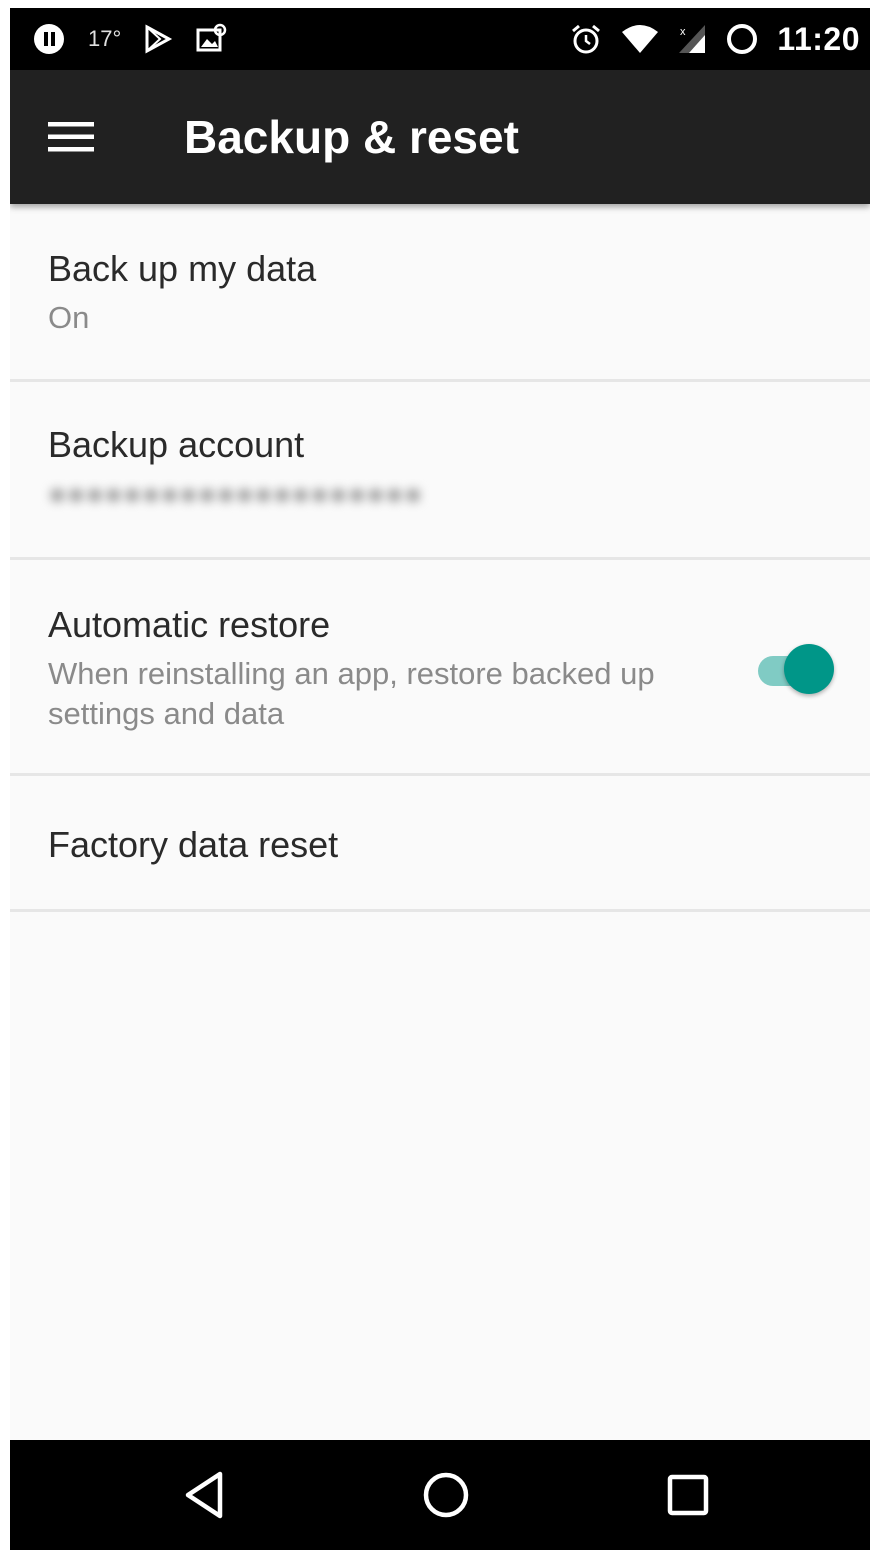 Image resolution: width=870 pixels, height=1550 pixels. Describe the element at coordinates (182, 268) in the screenshot. I see `setting-title: Back up my data` at that location.